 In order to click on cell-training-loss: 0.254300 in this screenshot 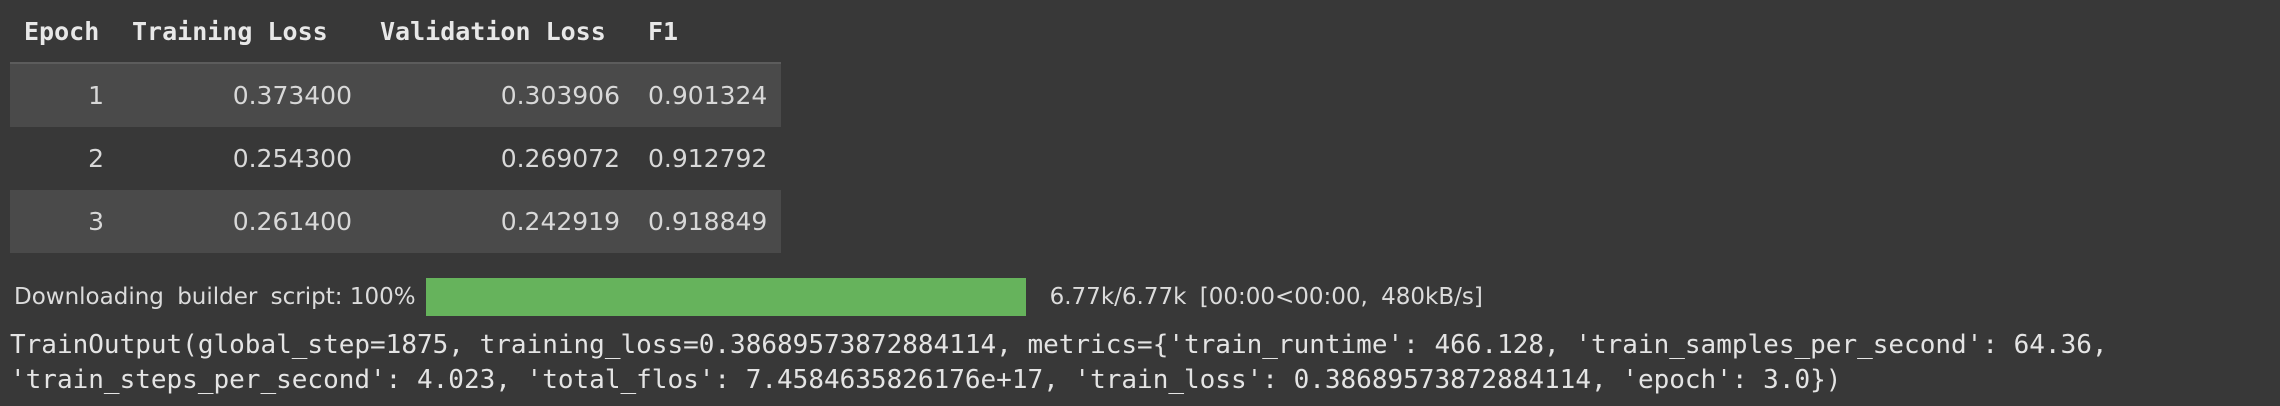, I will do `click(292, 158)`.